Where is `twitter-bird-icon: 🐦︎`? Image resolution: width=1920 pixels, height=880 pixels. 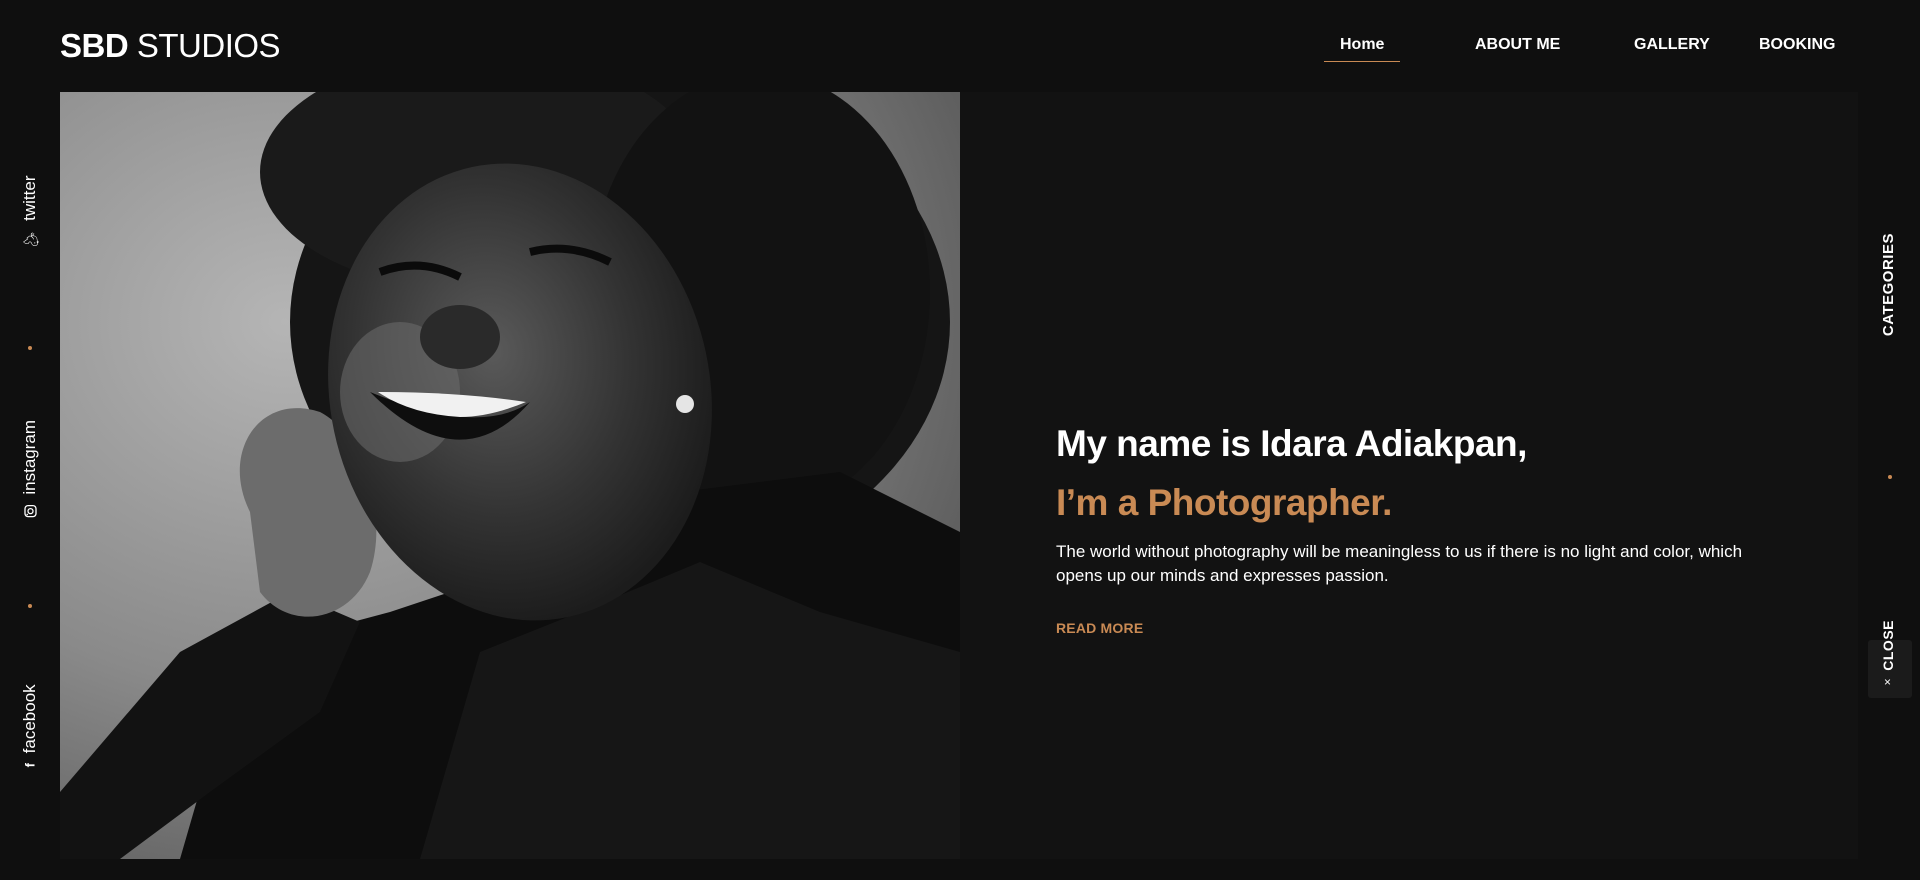 twitter-bird-icon: 🐦︎ is located at coordinates (30, 239).